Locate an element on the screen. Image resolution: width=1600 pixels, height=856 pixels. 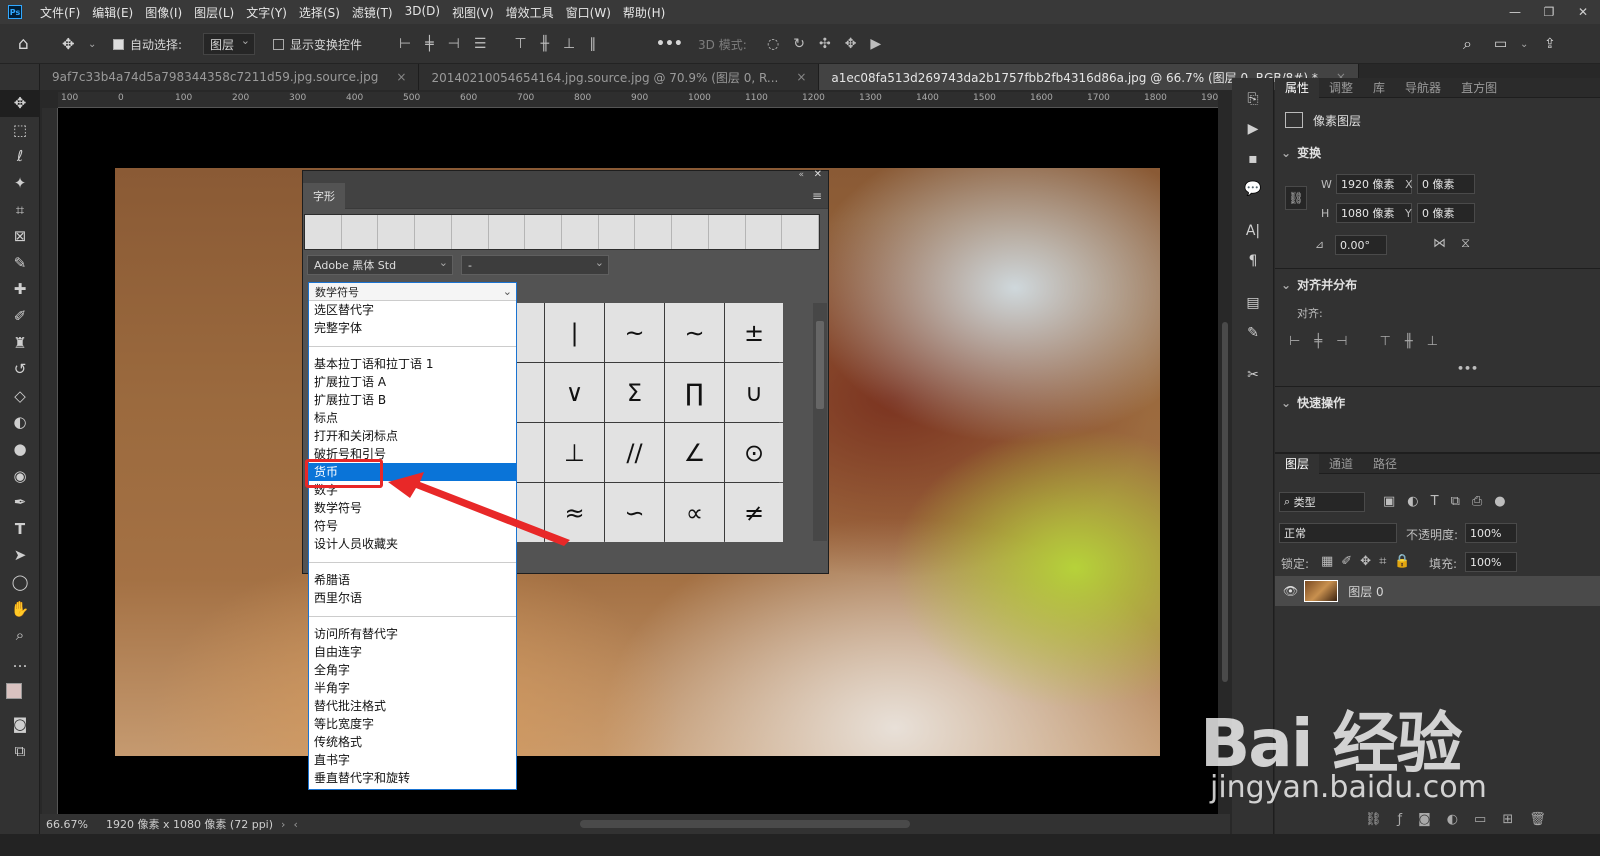
pen-tool-icon: ✒ is located at coordinates (20, 502).